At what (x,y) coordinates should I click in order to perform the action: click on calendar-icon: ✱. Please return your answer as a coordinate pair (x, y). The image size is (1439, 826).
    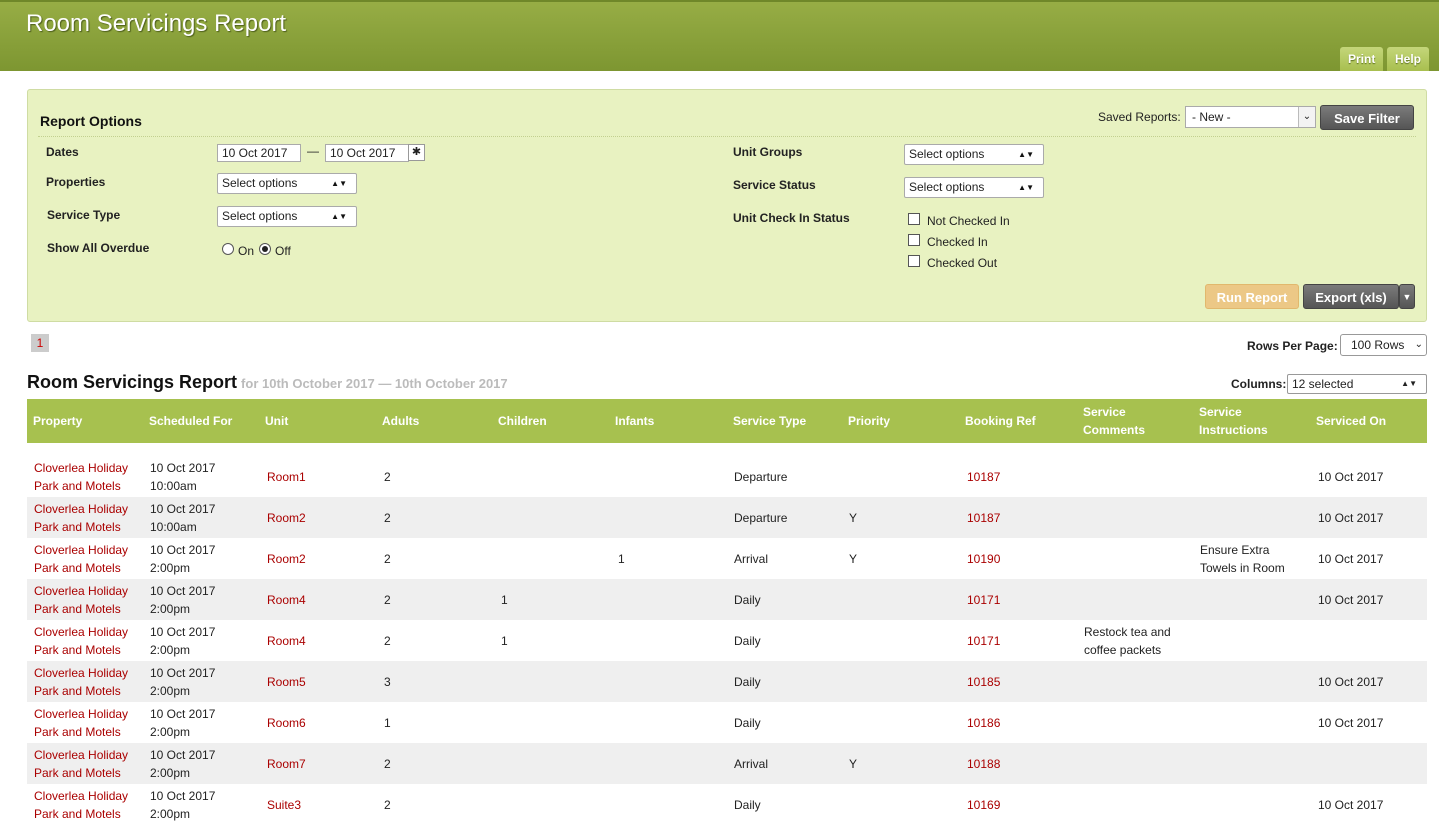
    Looking at the image, I should click on (416, 152).